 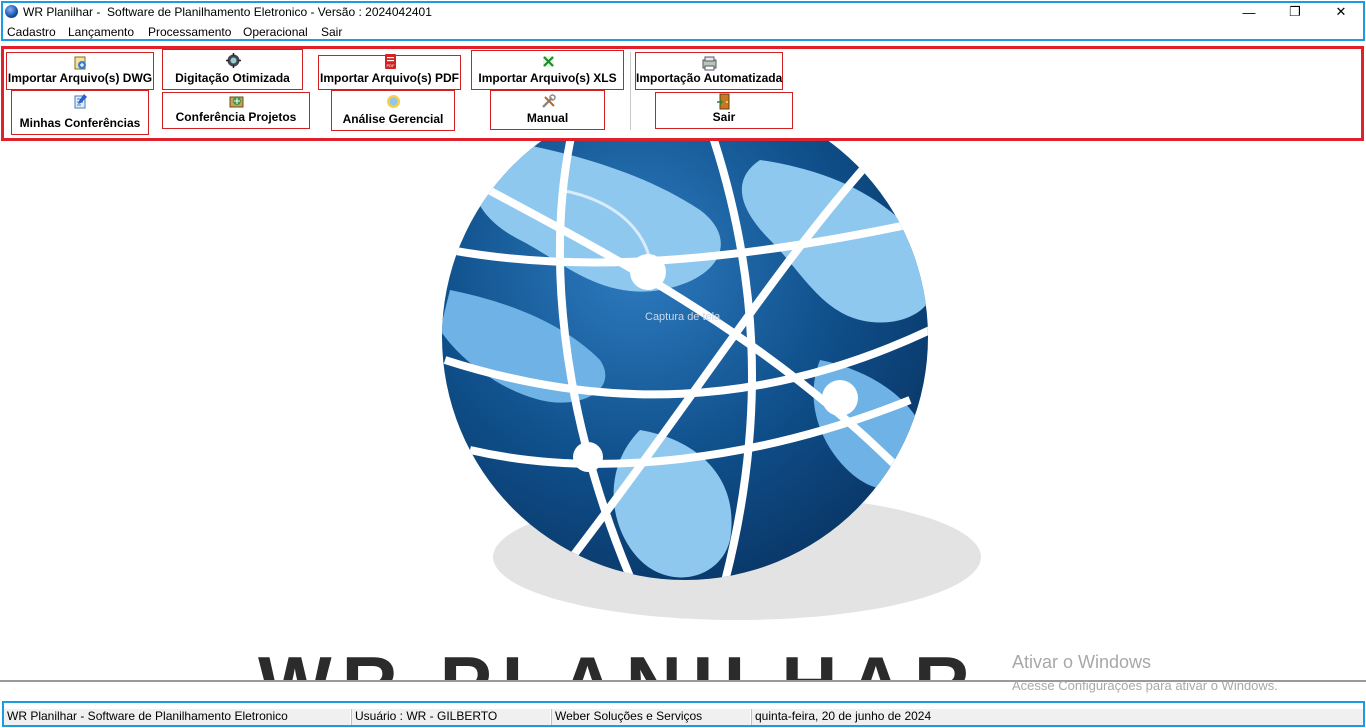 What do you see at coordinates (1082, 662) in the screenshot?
I see `activation-watermark-title: Ativar o Windows` at bounding box center [1082, 662].